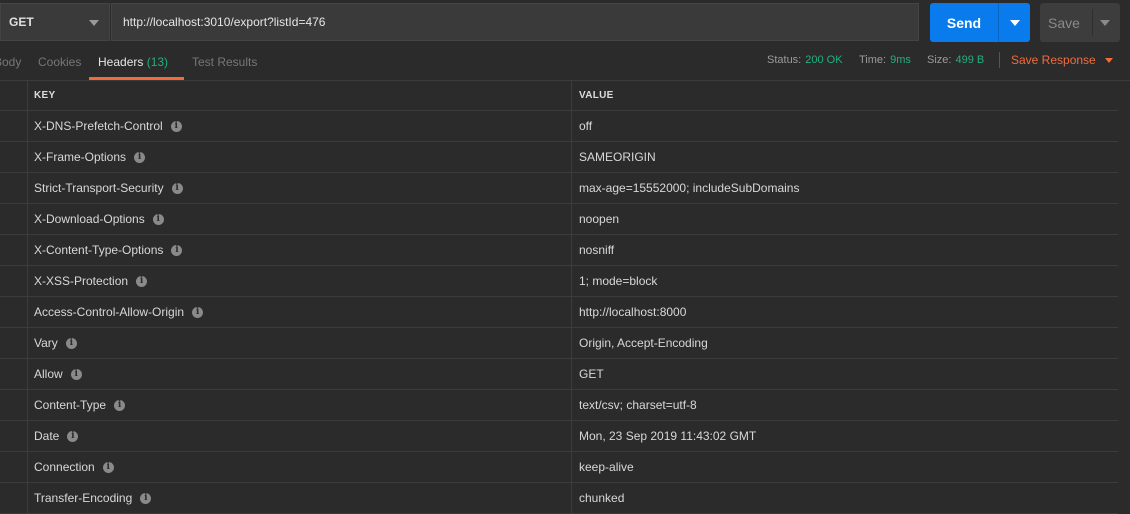 This screenshot has height=514, width=1130. What do you see at coordinates (99, 188) in the screenshot?
I see `header-key: Strict-Transport-Security` at bounding box center [99, 188].